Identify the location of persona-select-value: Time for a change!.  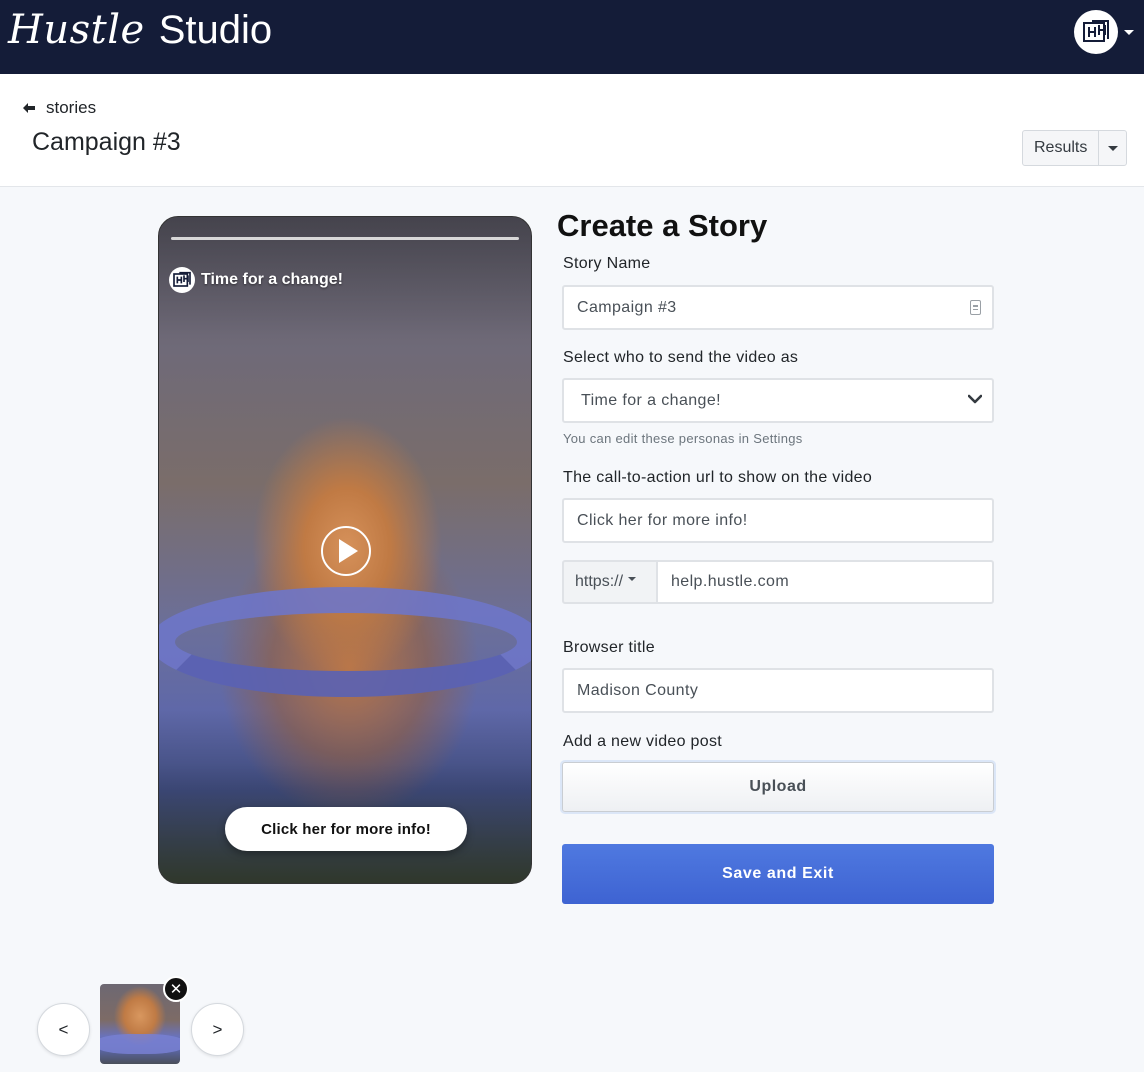
(651, 400).